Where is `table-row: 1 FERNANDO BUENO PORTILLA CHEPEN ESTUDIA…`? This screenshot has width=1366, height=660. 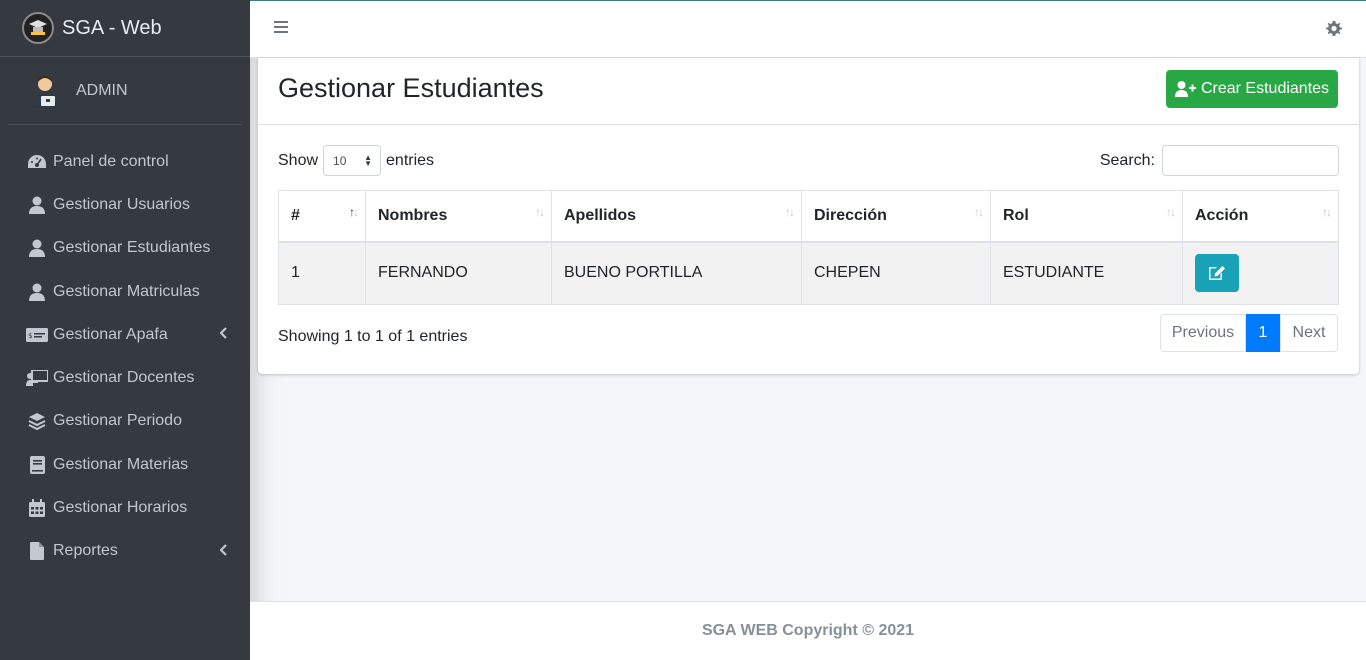
table-row: 1 FERNANDO BUENO PORTILLA CHEPEN ESTUDIA… is located at coordinates (808, 273).